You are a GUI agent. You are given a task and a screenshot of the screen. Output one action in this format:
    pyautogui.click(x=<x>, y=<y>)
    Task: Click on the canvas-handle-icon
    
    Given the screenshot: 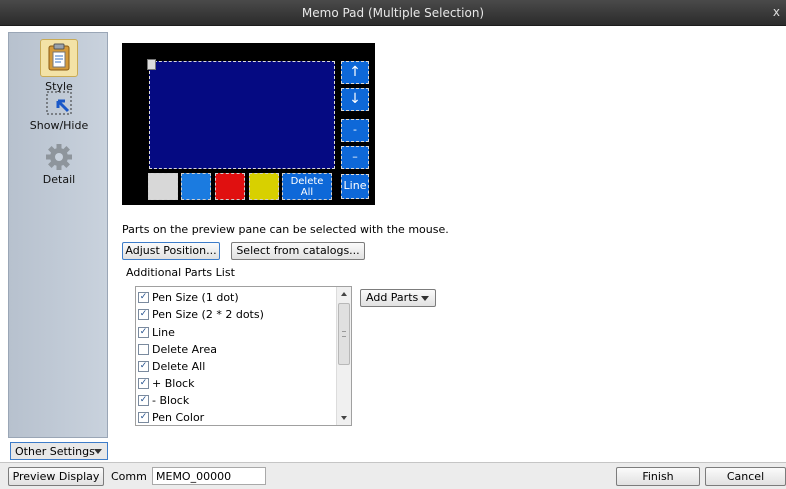 What is the action you would take?
    pyautogui.click(x=151, y=64)
    